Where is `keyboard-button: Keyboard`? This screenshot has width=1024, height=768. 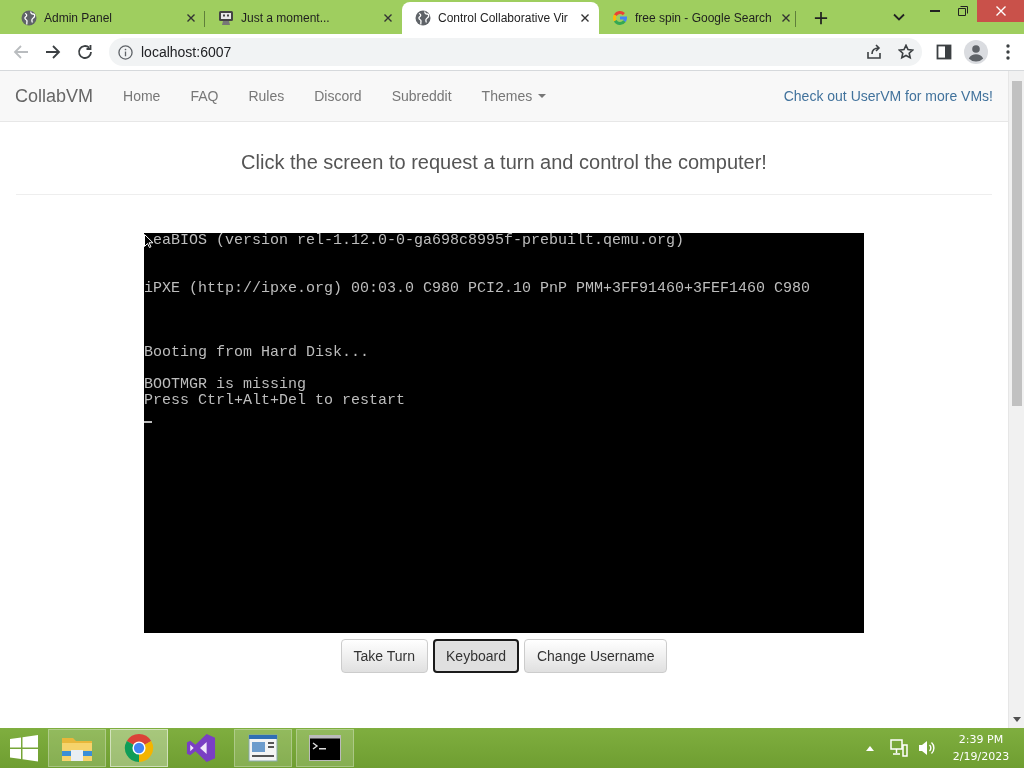
keyboard-button: Keyboard is located at coordinates (476, 656).